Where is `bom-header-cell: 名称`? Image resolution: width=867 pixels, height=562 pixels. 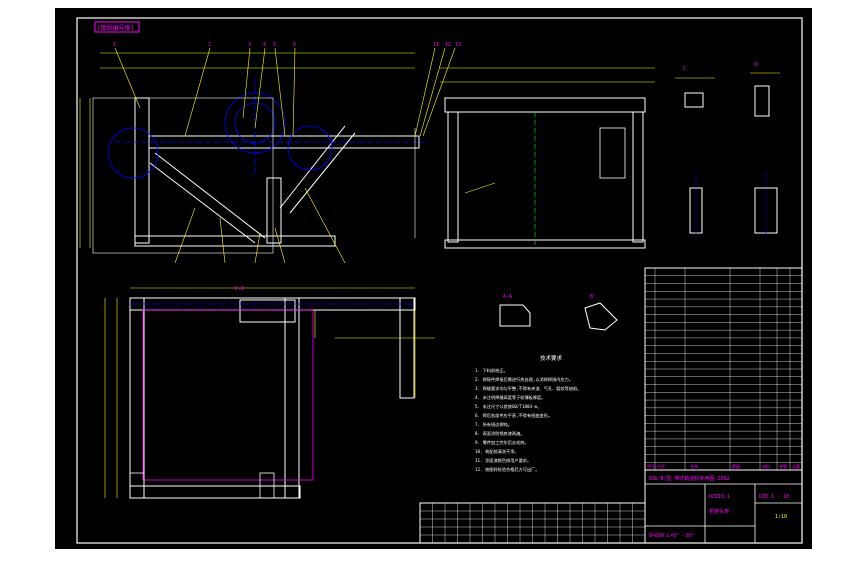 bom-header-cell: 名称 is located at coordinates (694, 466).